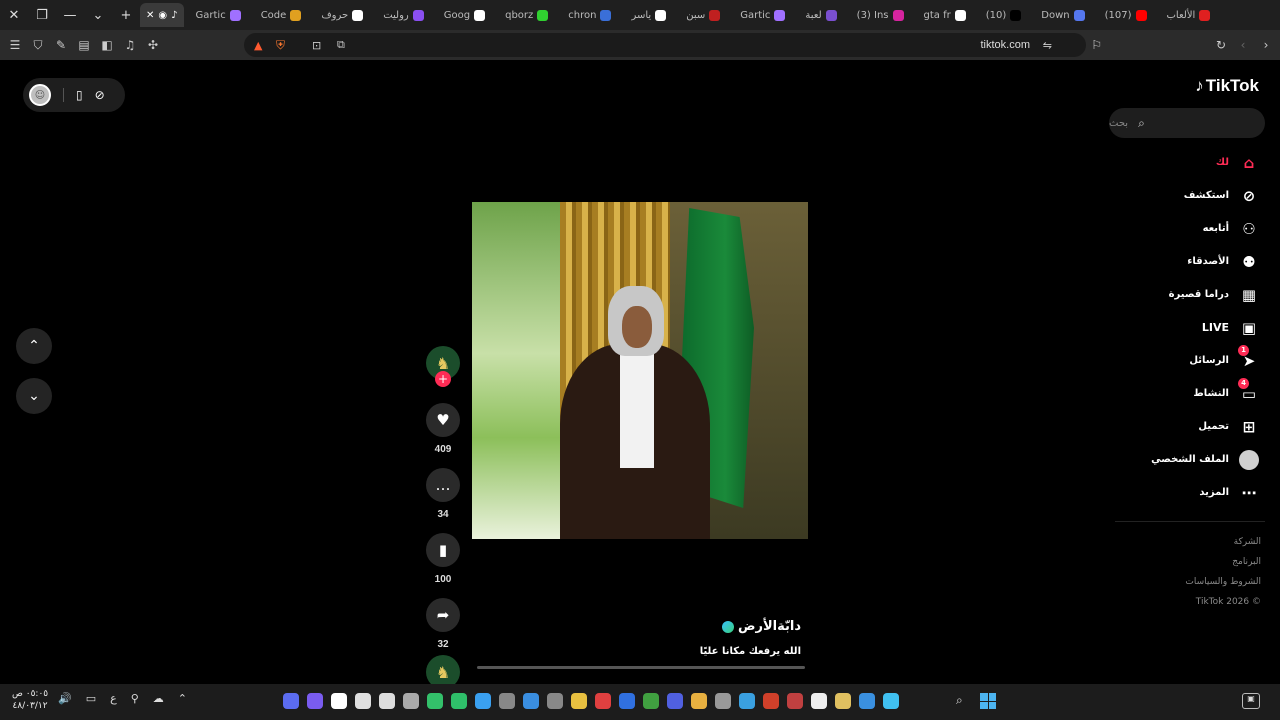  Describe the element at coordinates (158, 698) in the screenshot. I see `cloud-icon: ☁` at that location.